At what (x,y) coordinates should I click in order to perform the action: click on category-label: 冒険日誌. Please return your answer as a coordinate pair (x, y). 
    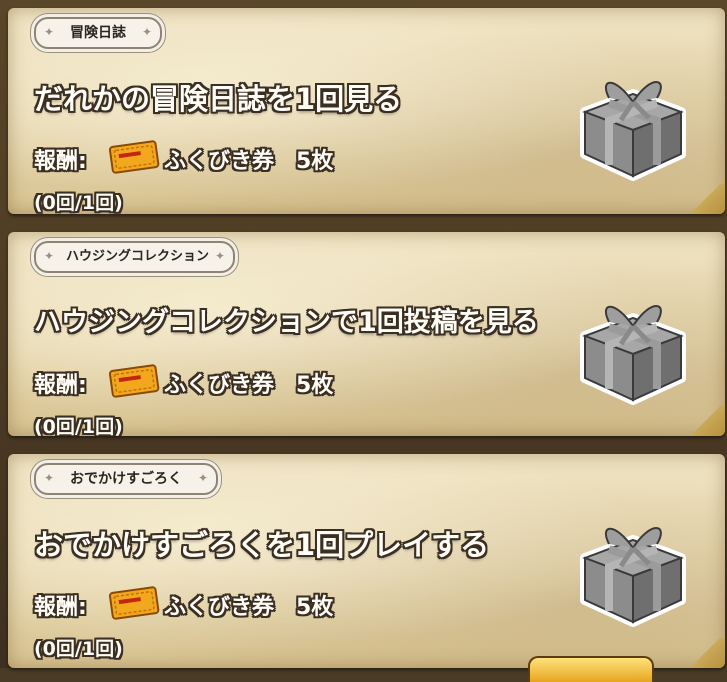
    Looking at the image, I should click on (98, 33).